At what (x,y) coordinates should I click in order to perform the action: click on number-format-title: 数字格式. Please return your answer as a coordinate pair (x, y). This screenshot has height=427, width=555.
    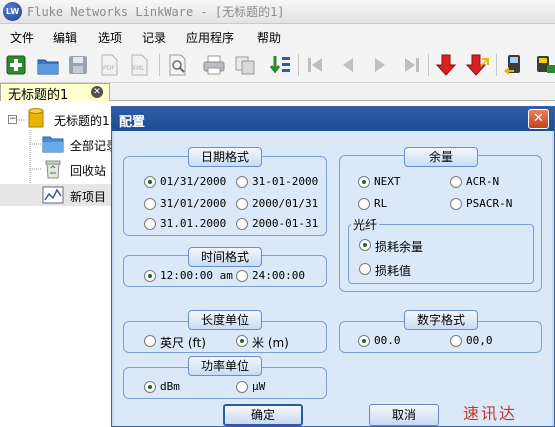
    Looking at the image, I should click on (441, 320).